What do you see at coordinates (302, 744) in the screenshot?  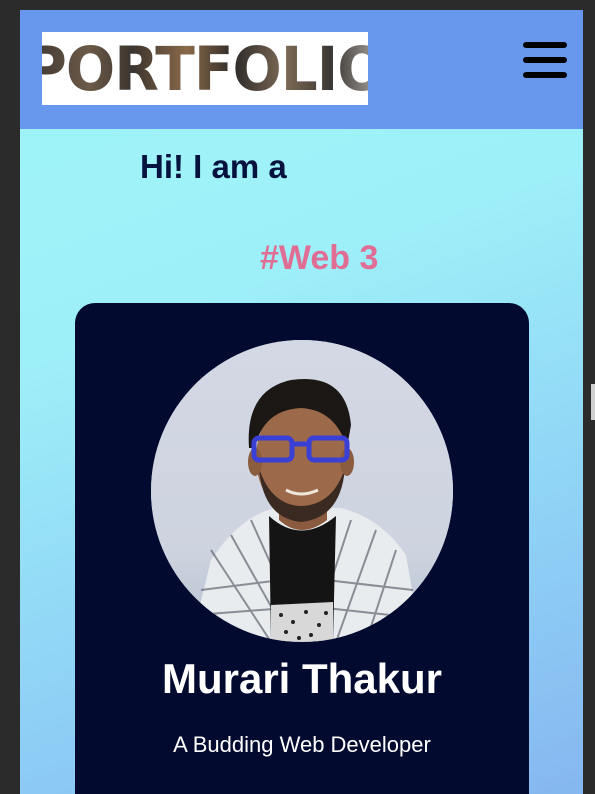 I see `profile-tagline: A Budding Web Developer` at bounding box center [302, 744].